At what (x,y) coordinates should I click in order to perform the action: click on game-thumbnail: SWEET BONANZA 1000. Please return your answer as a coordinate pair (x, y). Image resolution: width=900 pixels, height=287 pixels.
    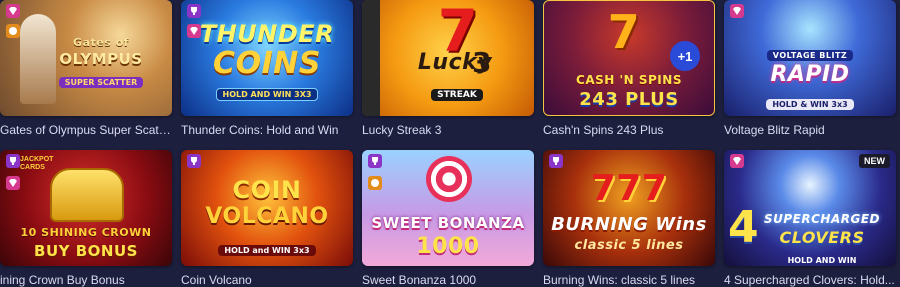
    Looking at the image, I should click on (448, 208).